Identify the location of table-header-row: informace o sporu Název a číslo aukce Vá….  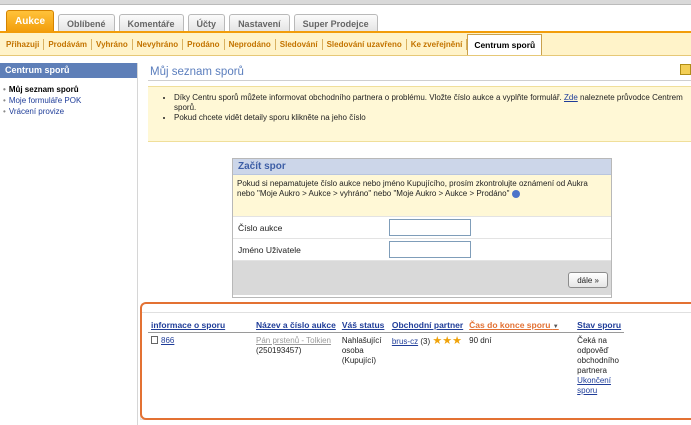
(386, 325).